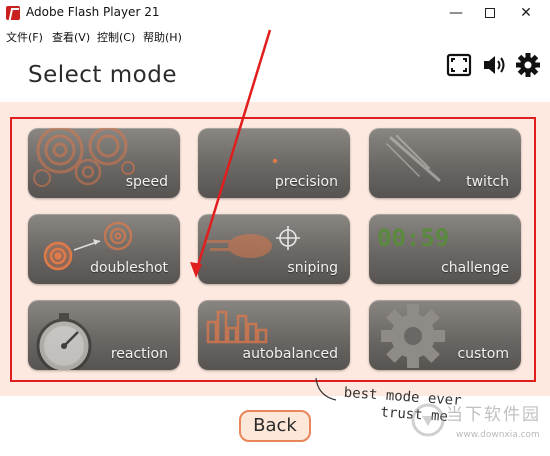 This screenshot has height=456, width=550. I want to click on watermark-url: www.downxia.com, so click(498, 435).